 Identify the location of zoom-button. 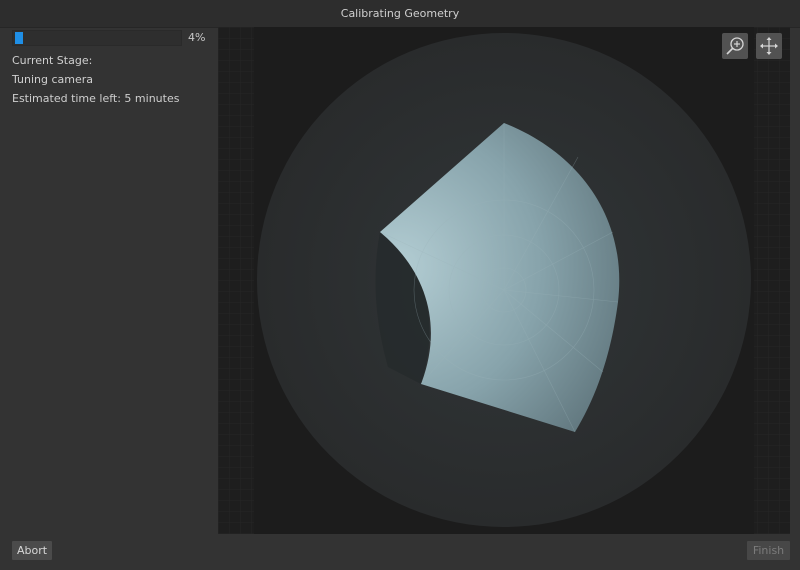
(735, 46).